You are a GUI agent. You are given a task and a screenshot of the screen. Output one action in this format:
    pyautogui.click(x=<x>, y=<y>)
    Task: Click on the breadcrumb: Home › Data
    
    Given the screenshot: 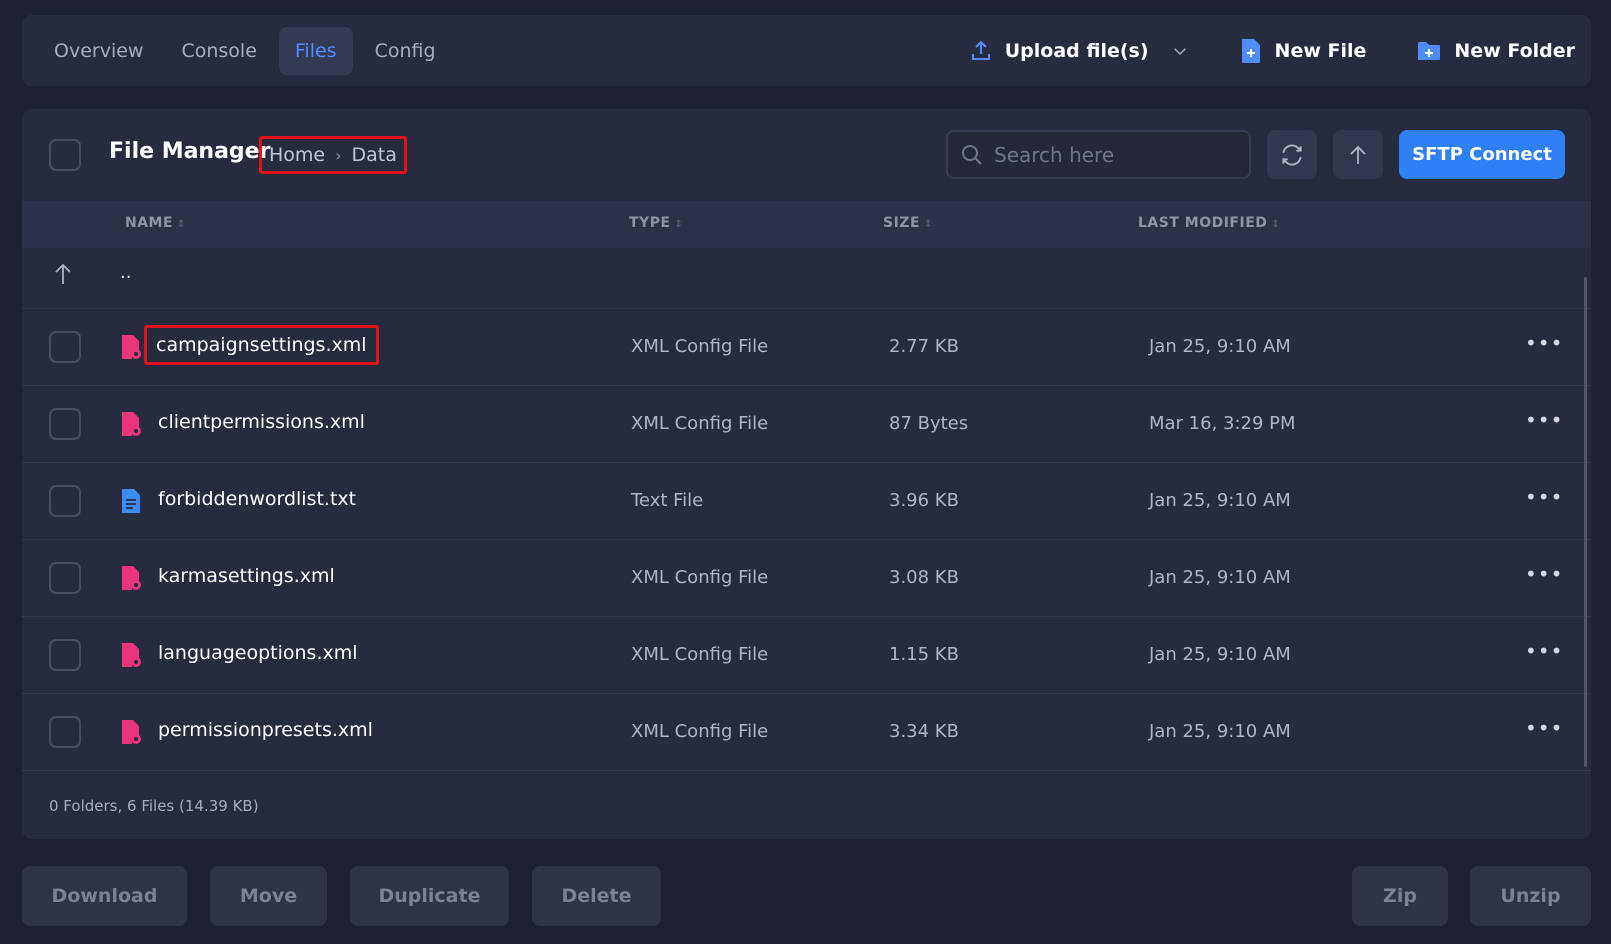 What is the action you would take?
    pyautogui.click(x=333, y=155)
    